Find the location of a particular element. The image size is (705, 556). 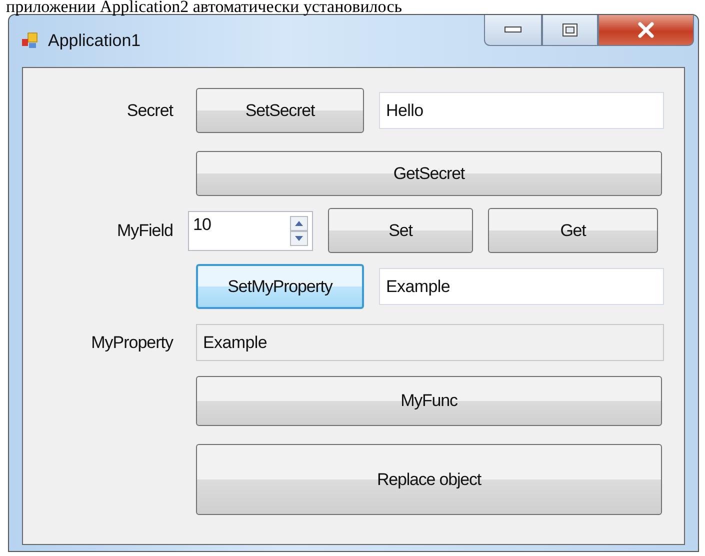

replace-object-button: Replace object is located at coordinates (429, 479).